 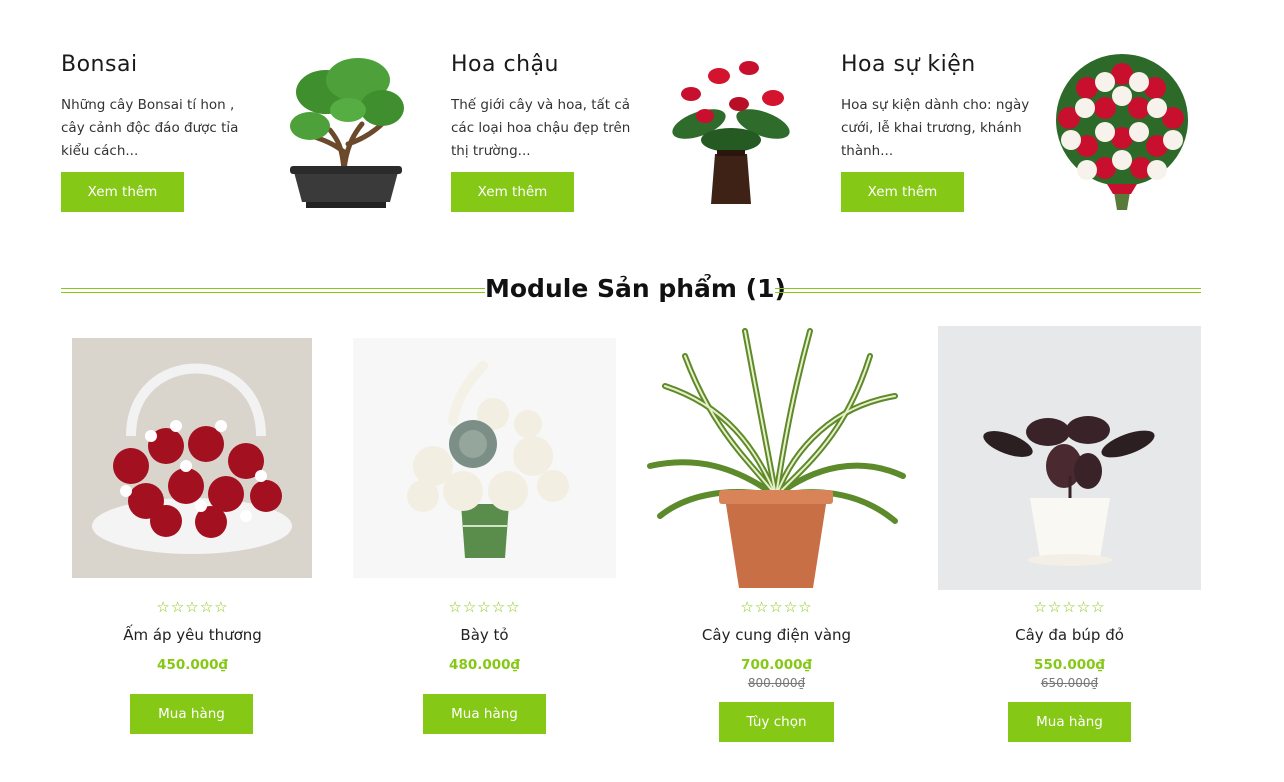 I want to click on potted-flower-image, so click(x=731, y=134).